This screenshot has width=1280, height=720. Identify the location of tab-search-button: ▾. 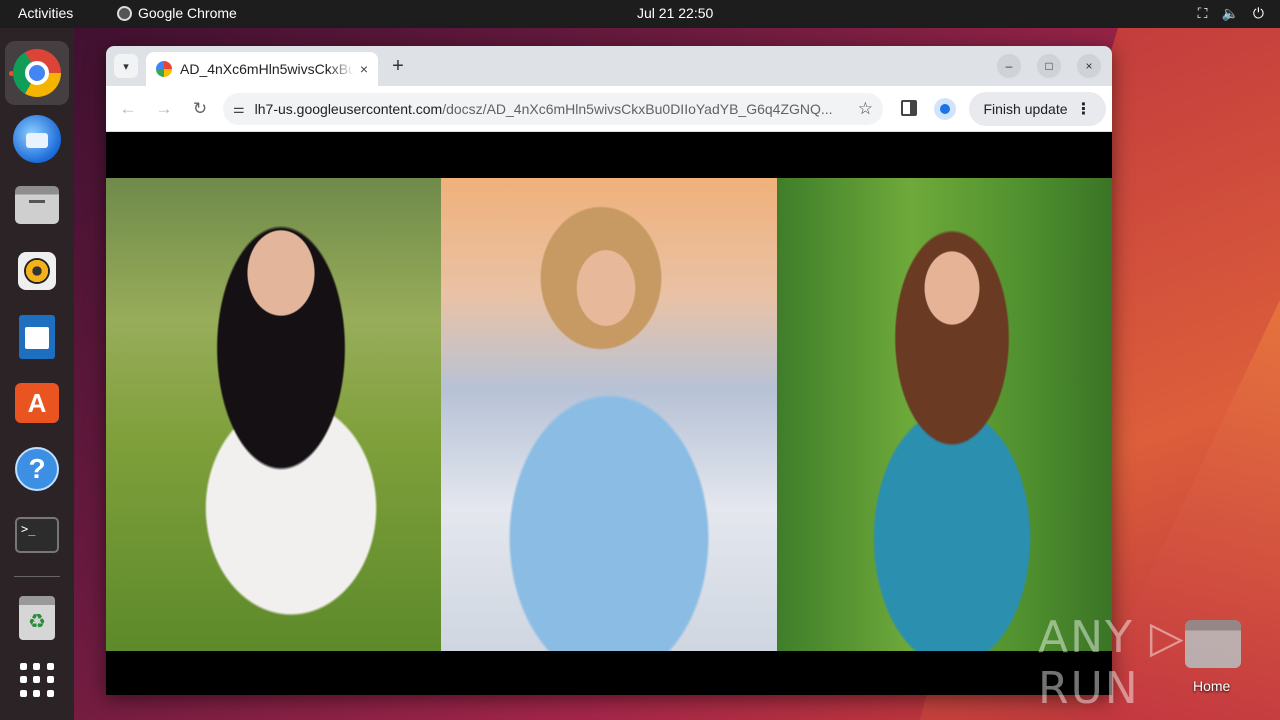
(126, 66).